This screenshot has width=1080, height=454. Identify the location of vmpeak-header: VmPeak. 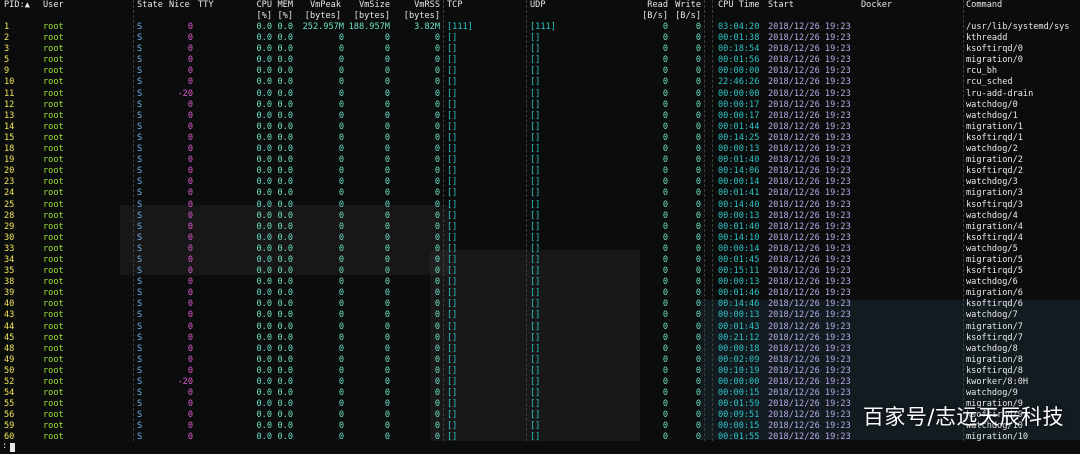
(318, 5).